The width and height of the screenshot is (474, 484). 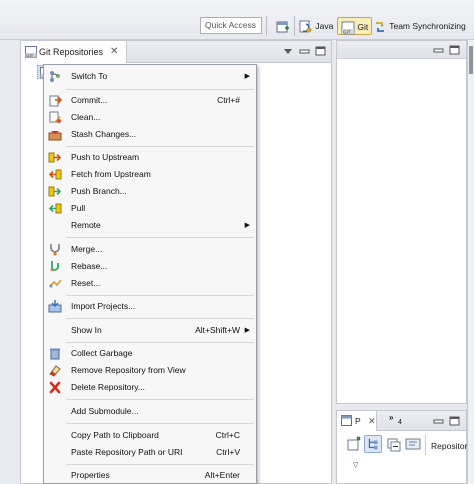 I want to click on menu-item-paste-repository-path: Paste Repository Path or URI Ctrl+V, so click(x=150, y=452).